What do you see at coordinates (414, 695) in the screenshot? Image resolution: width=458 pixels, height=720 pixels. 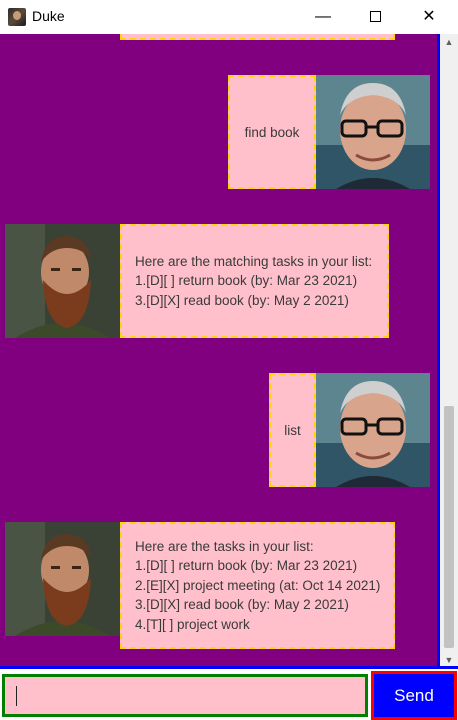 I see `send-button: Send` at bounding box center [414, 695].